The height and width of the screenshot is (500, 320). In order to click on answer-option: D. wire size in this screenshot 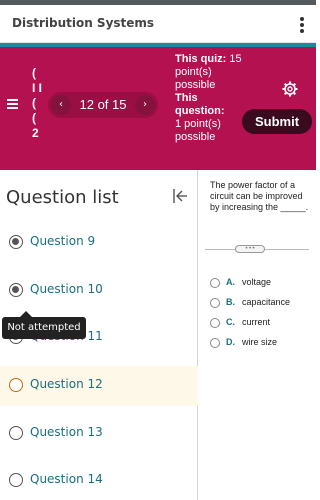, I will do `click(260, 343)`.